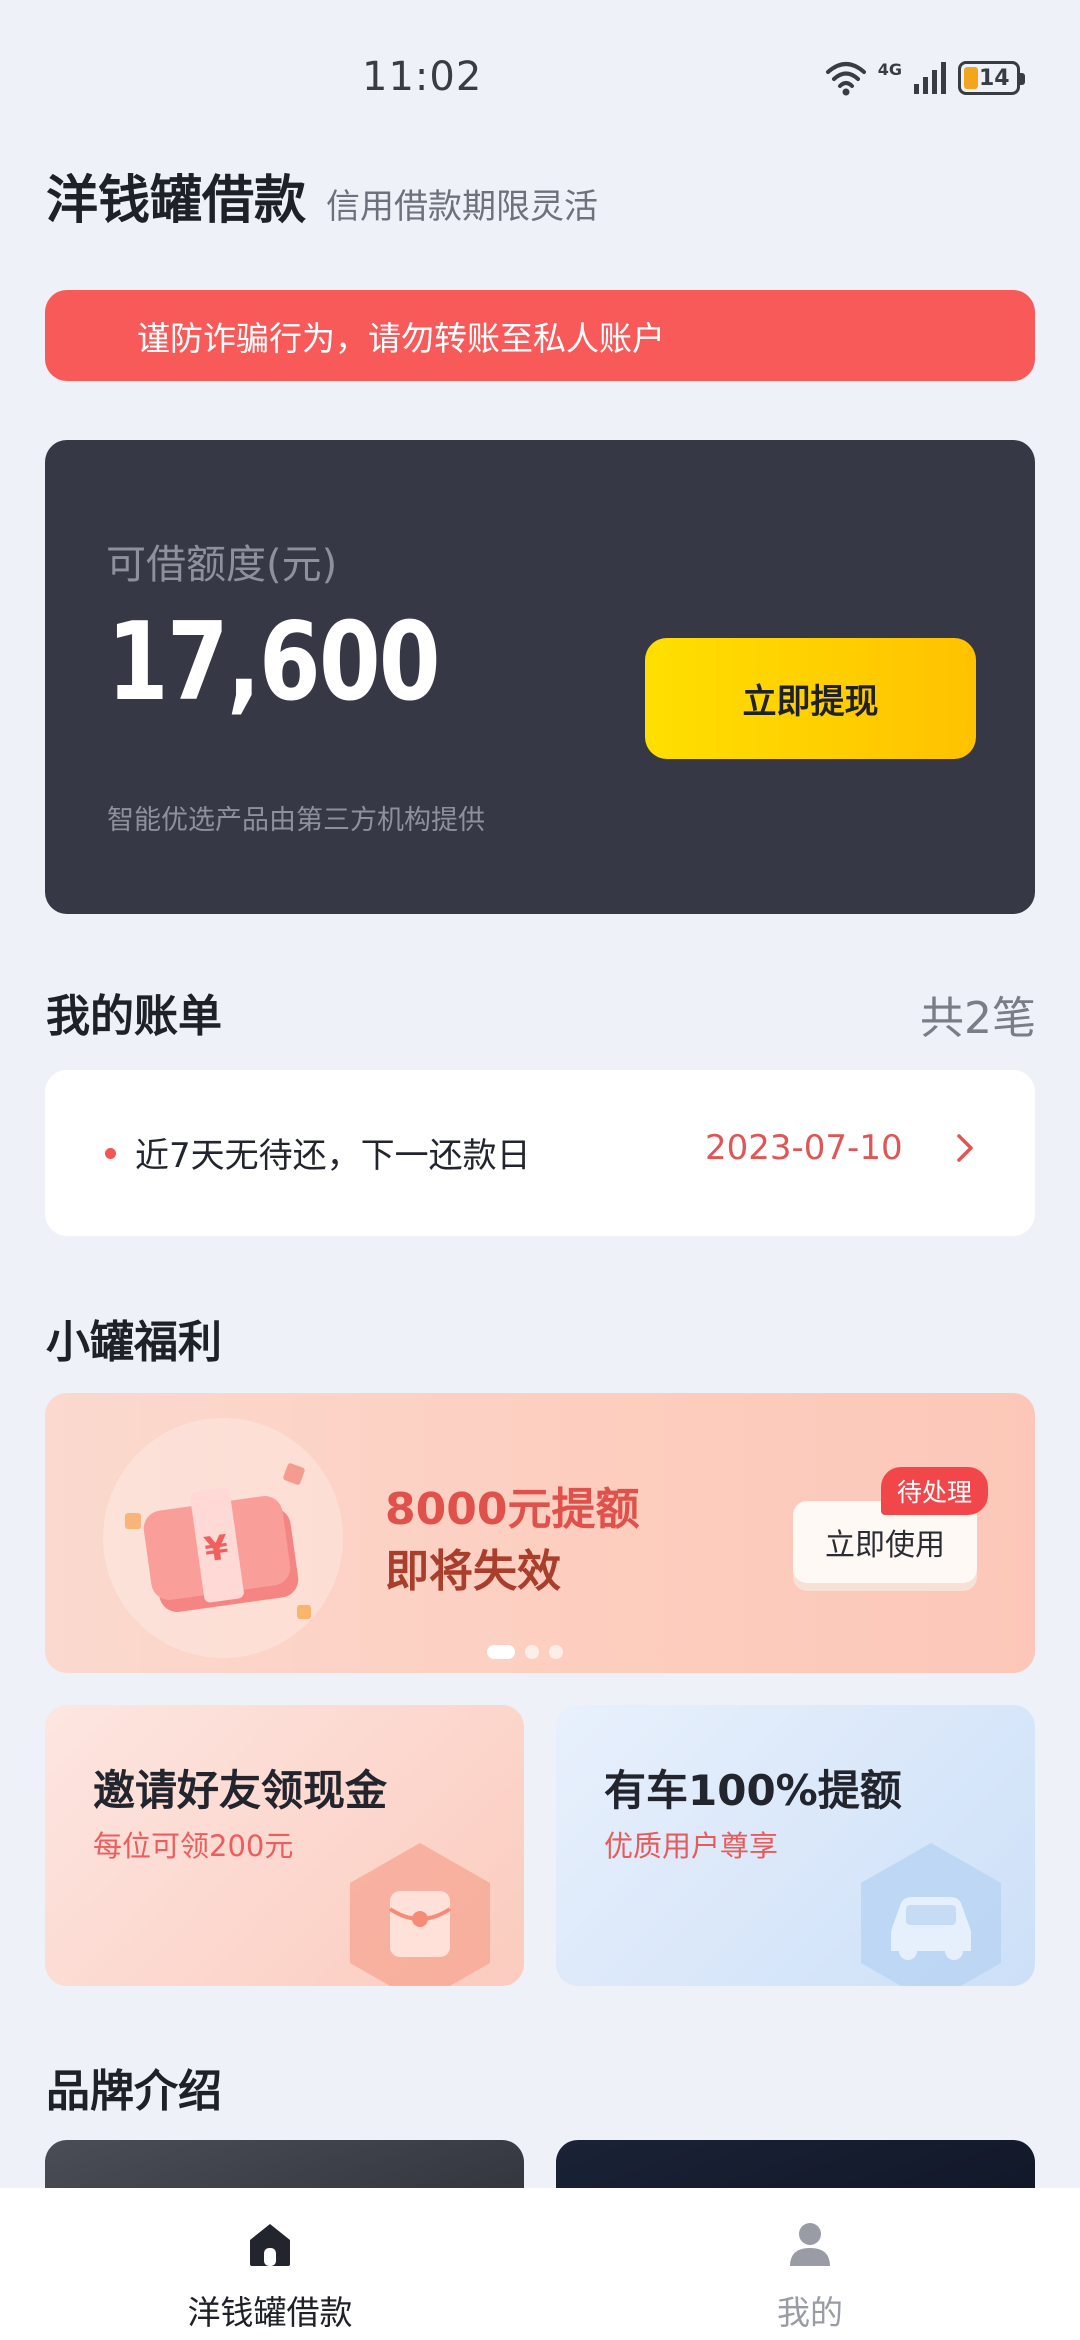 The image size is (1080, 2340). Describe the element at coordinates (134, 1342) in the screenshot. I see `benefits-section-title: 小罐福利` at that location.